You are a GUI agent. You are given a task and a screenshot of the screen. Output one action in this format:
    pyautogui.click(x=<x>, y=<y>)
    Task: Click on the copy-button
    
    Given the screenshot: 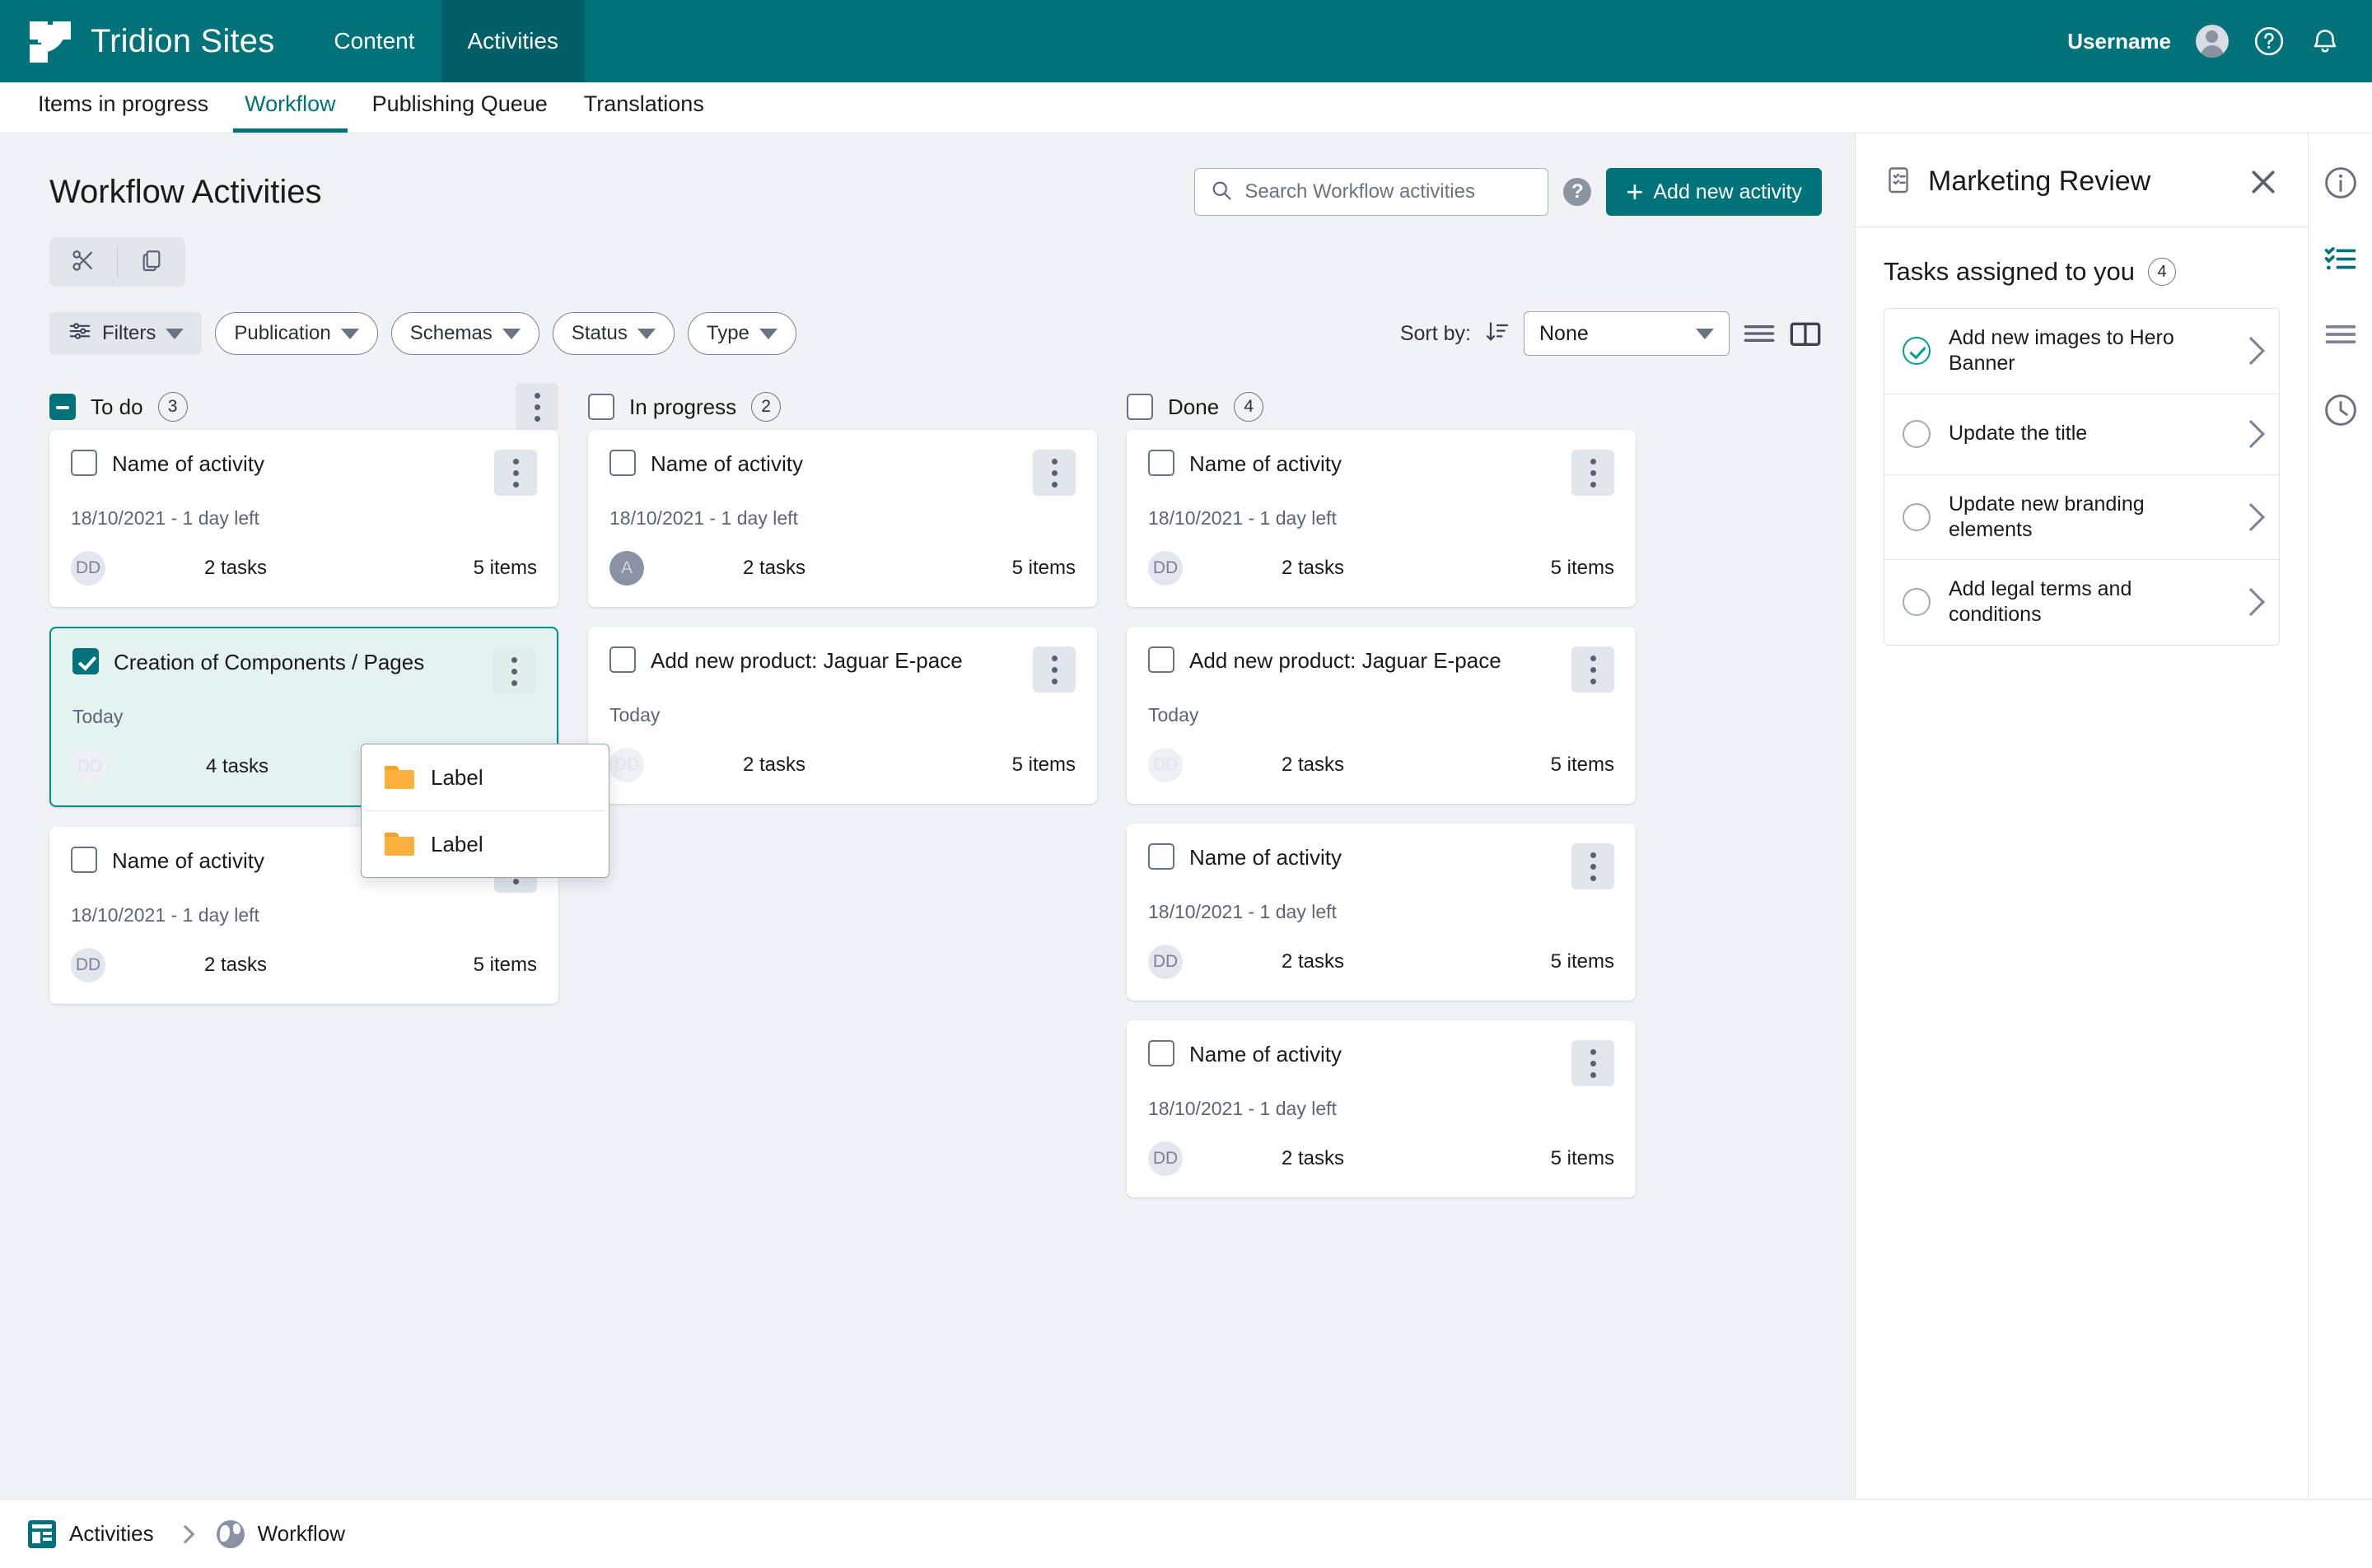 What is the action you would take?
    pyautogui.click(x=151, y=262)
    